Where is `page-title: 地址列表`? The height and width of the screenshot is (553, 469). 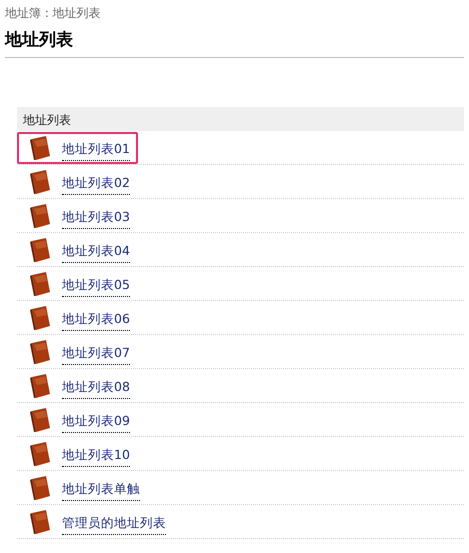 page-title: 地址列表 is located at coordinates (234, 43).